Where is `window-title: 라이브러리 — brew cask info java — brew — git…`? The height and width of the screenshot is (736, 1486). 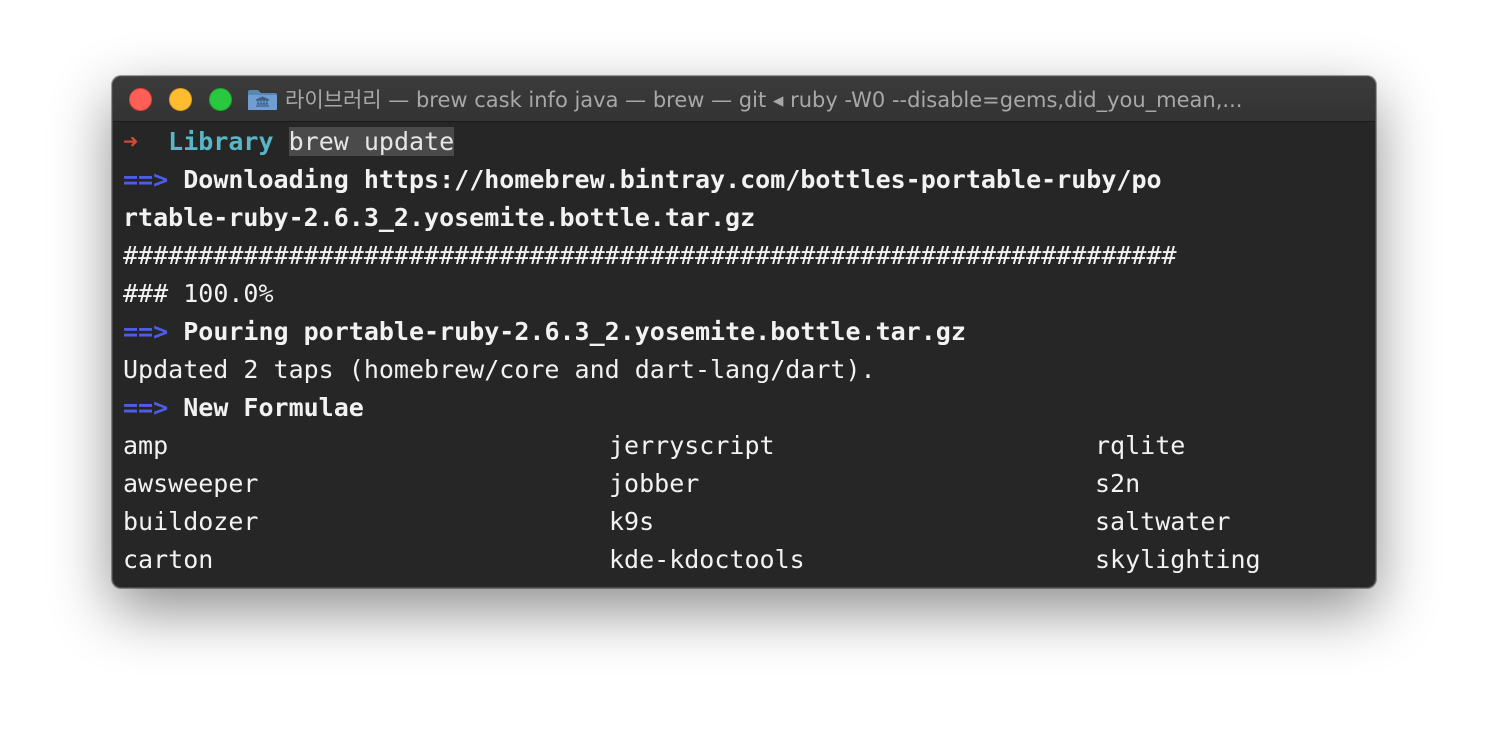
window-title: 라이브러리 — brew cask info java — brew — git… is located at coordinates (764, 100).